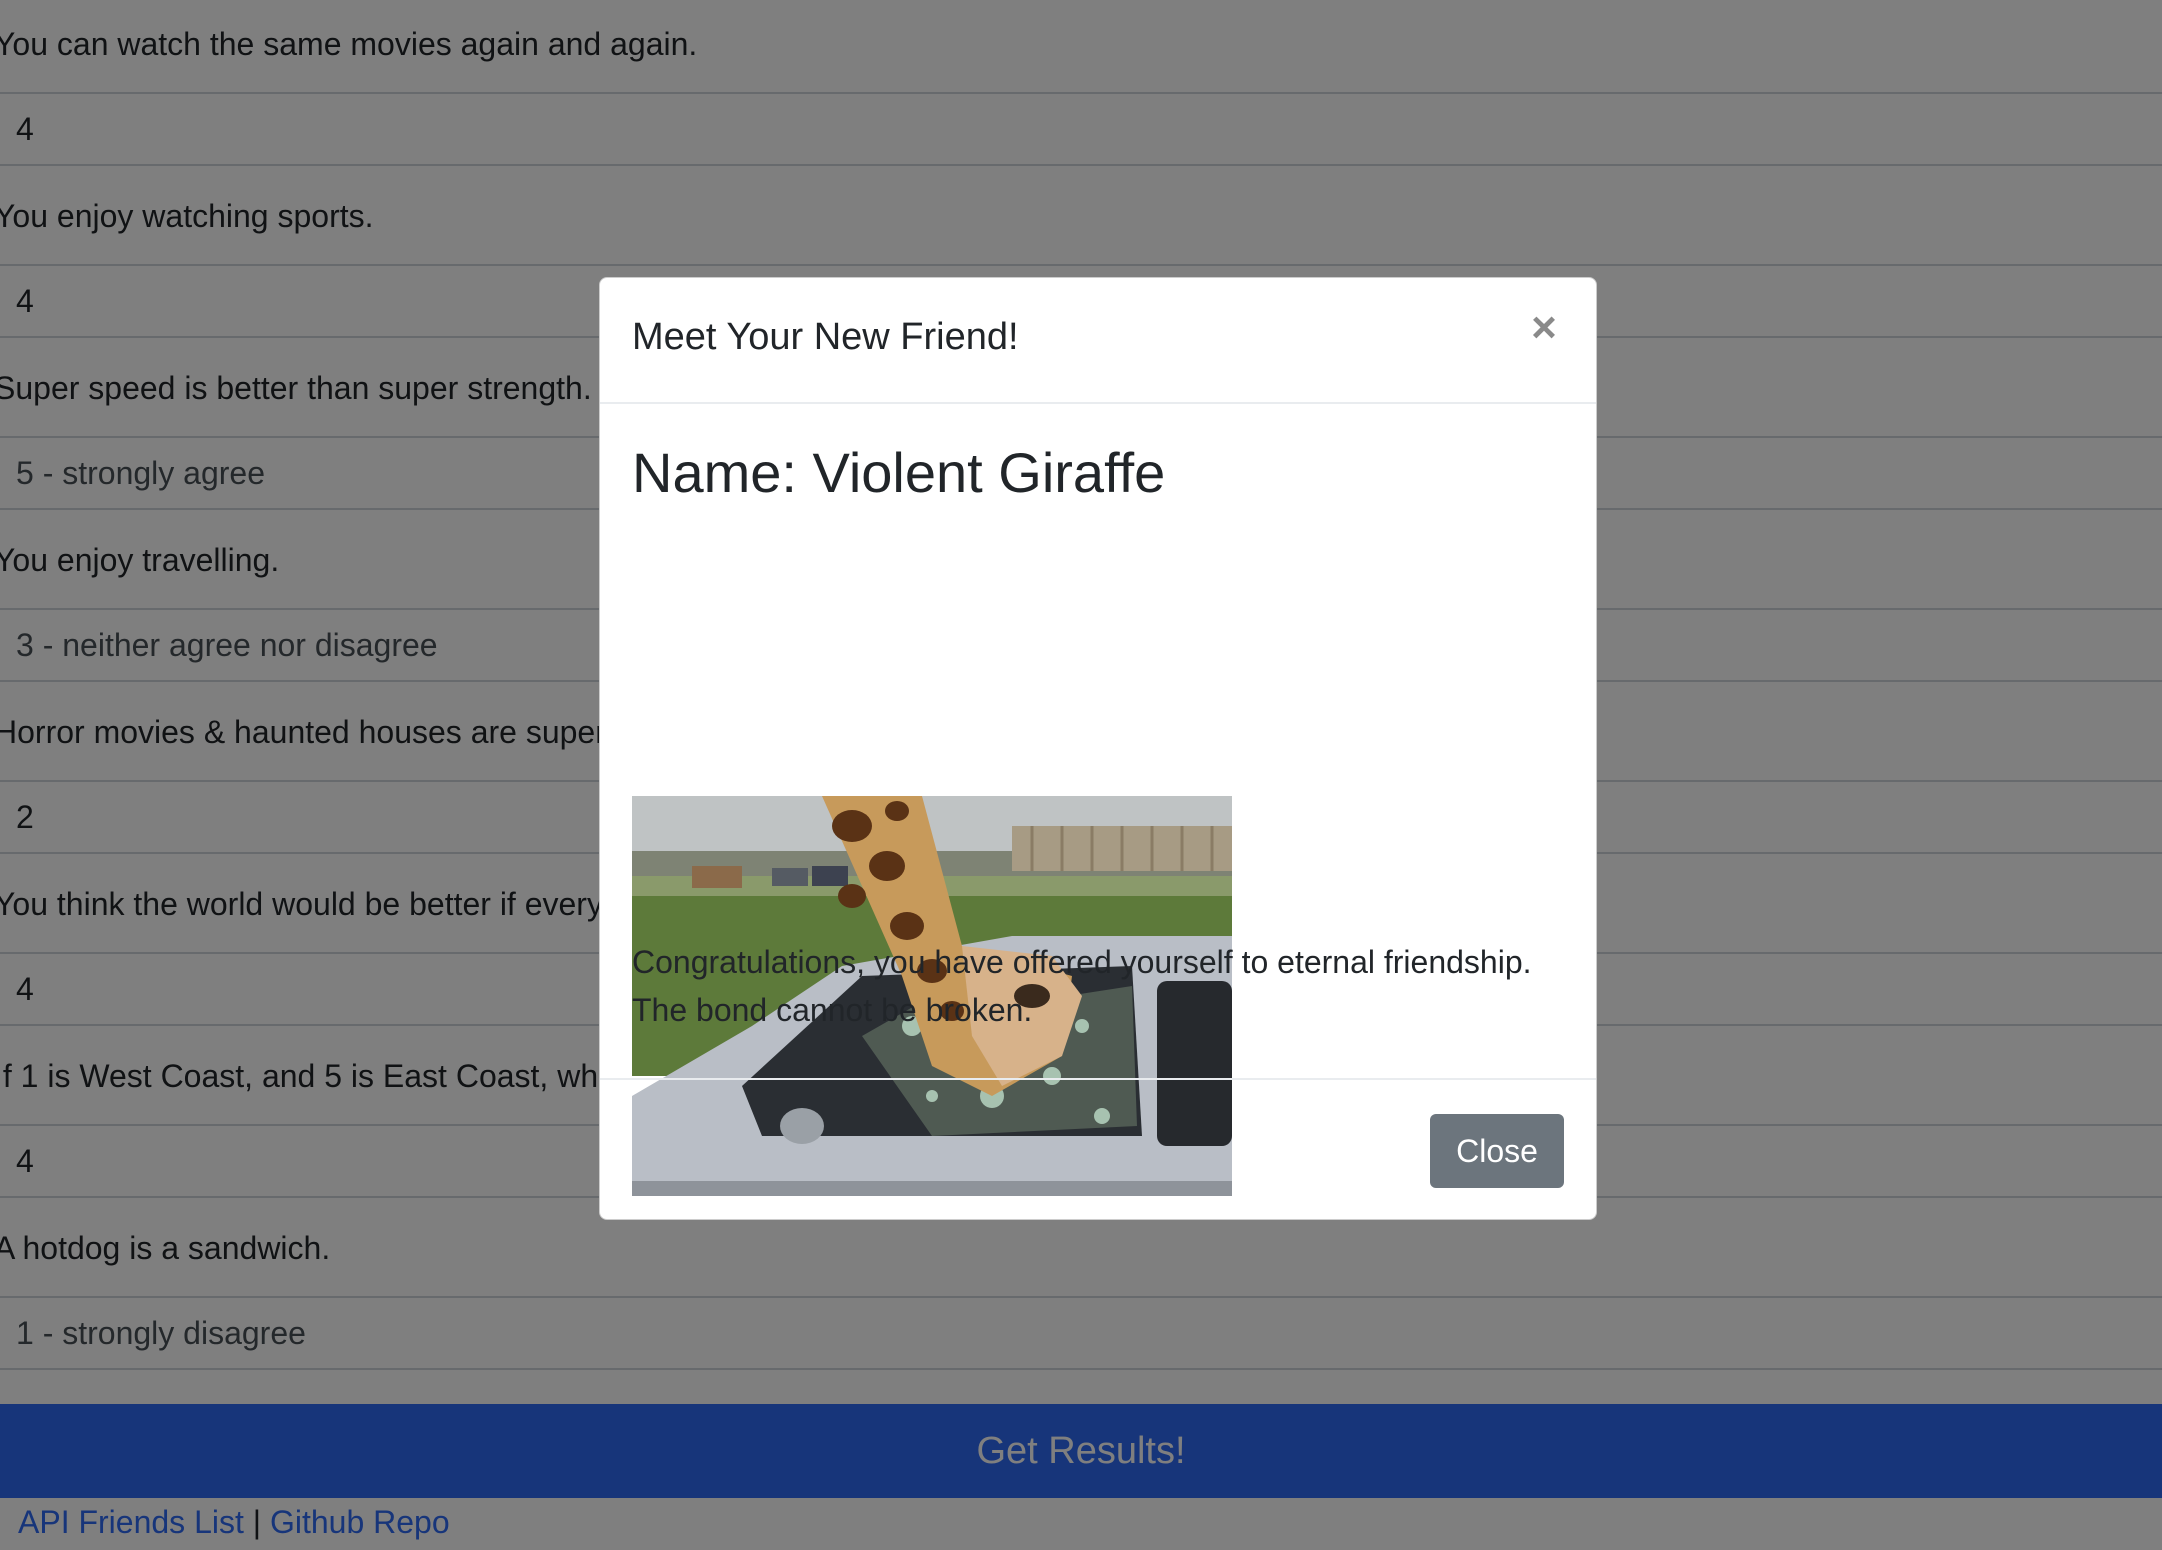 This screenshot has height=1550, width=2162. Describe the element at coordinates (1098, 341) in the screenshot. I see `modal-header: Meet Your New Friend! ×` at that location.